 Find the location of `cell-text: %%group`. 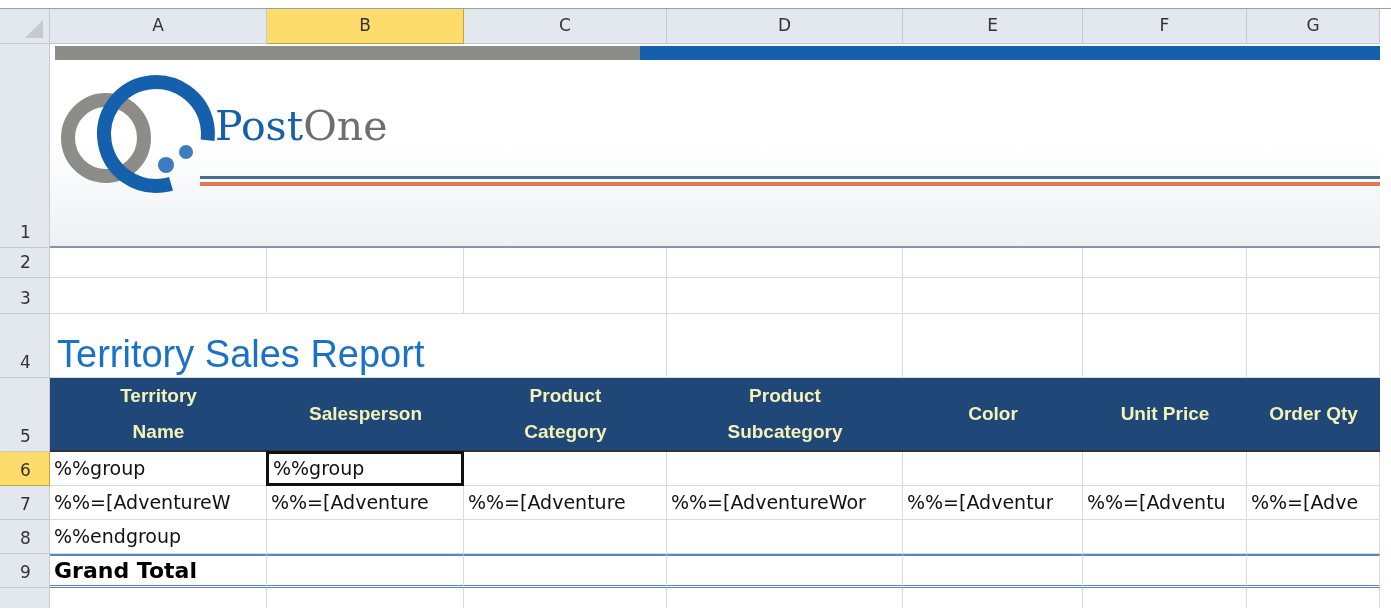

cell-text: %%group is located at coordinates (99, 469).